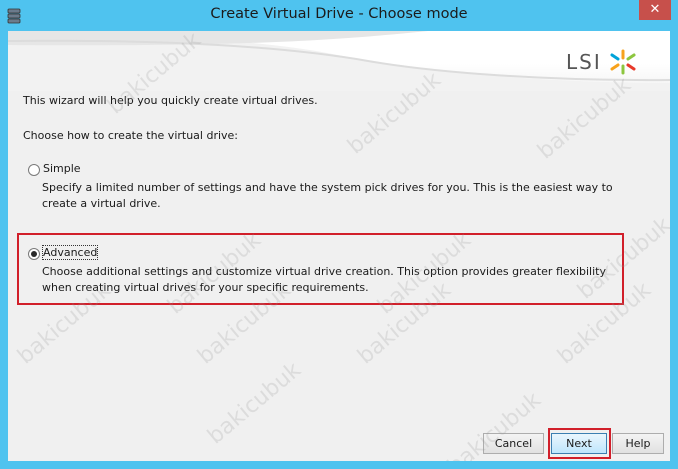 The image size is (678, 469). What do you see at coordinates (131, 135) in the screenshot?
I see `mode-prompt: Choose how to create the virtual drive:` at bounding box center [131, 135].